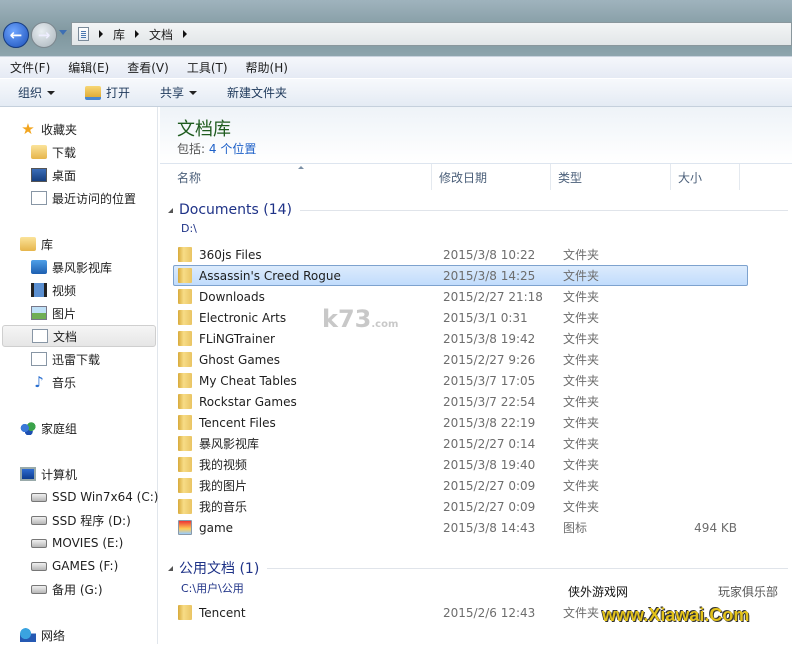 The width and height of the screenshot is (792, 646). What do you see at coordinates (65, 336) in the screenshot?
I see `sidebar-item-label: 文档` at bounding box center [65, 336].